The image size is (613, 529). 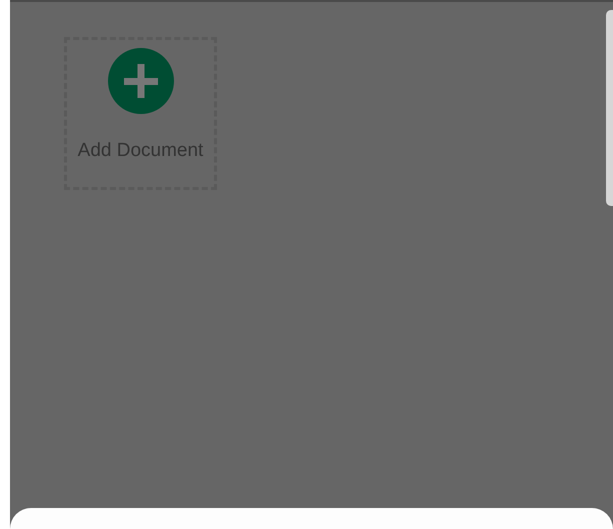 I want to click on add-icon, so click(x=141, y=81).